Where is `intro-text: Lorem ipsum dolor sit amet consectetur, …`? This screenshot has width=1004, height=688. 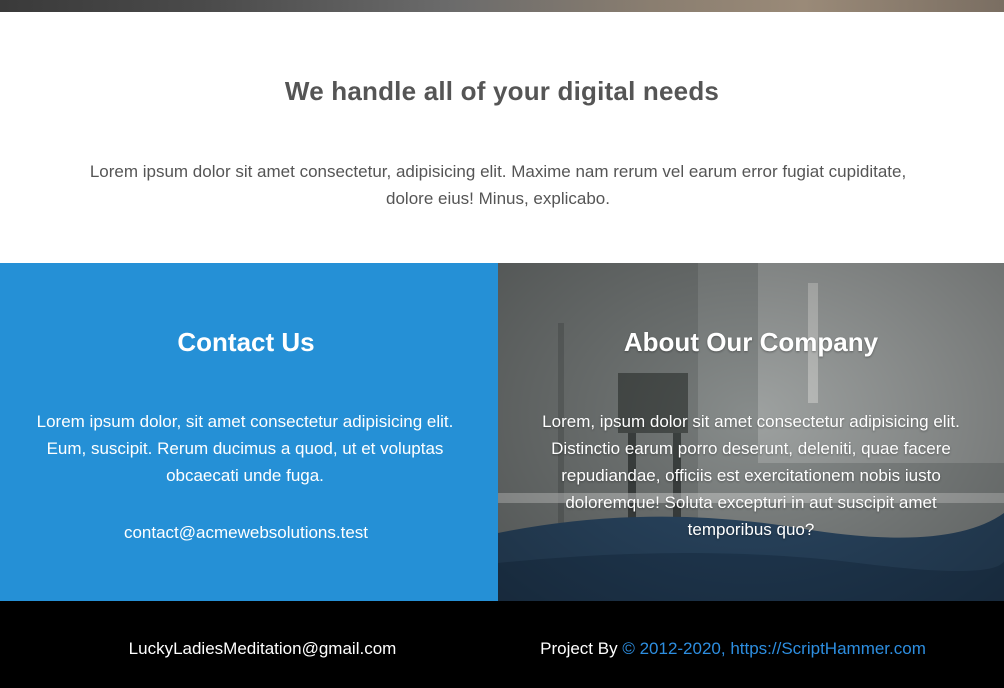 intro-text: Lorem ipsum dolor sit amet consectetur, … is located at coordinates (498, 185).